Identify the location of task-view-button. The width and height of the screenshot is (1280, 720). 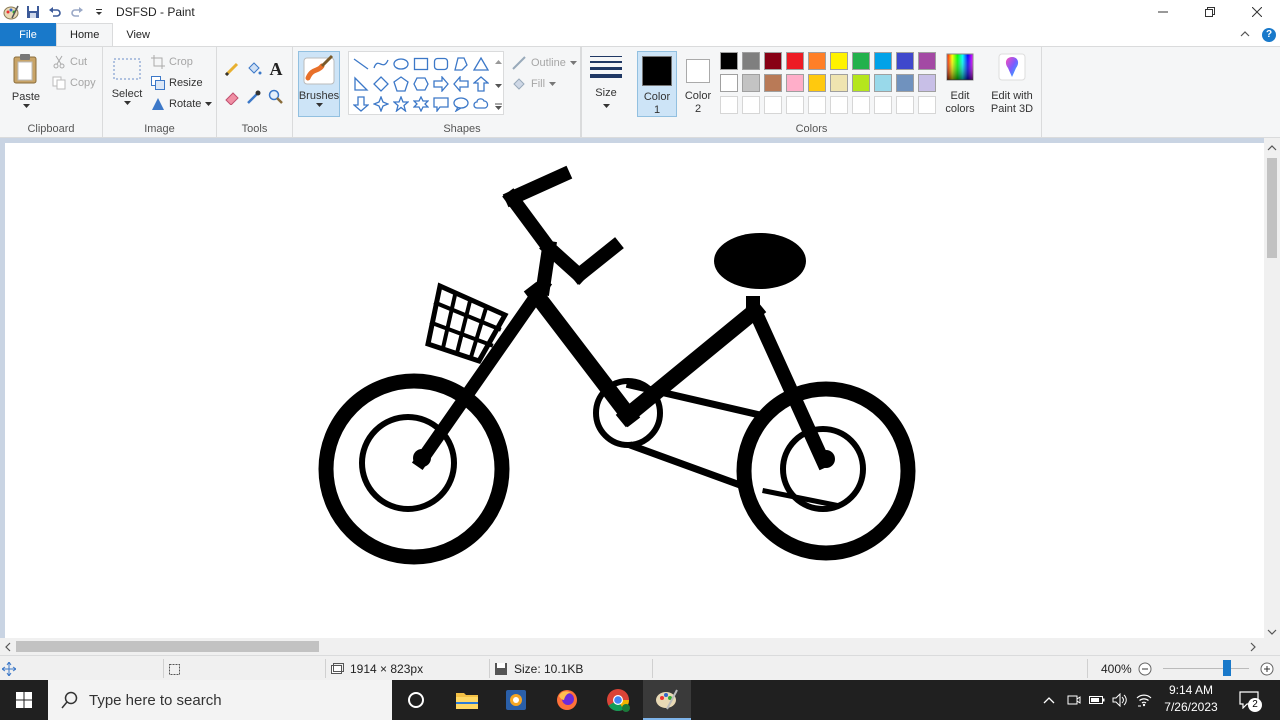
(416, 700).